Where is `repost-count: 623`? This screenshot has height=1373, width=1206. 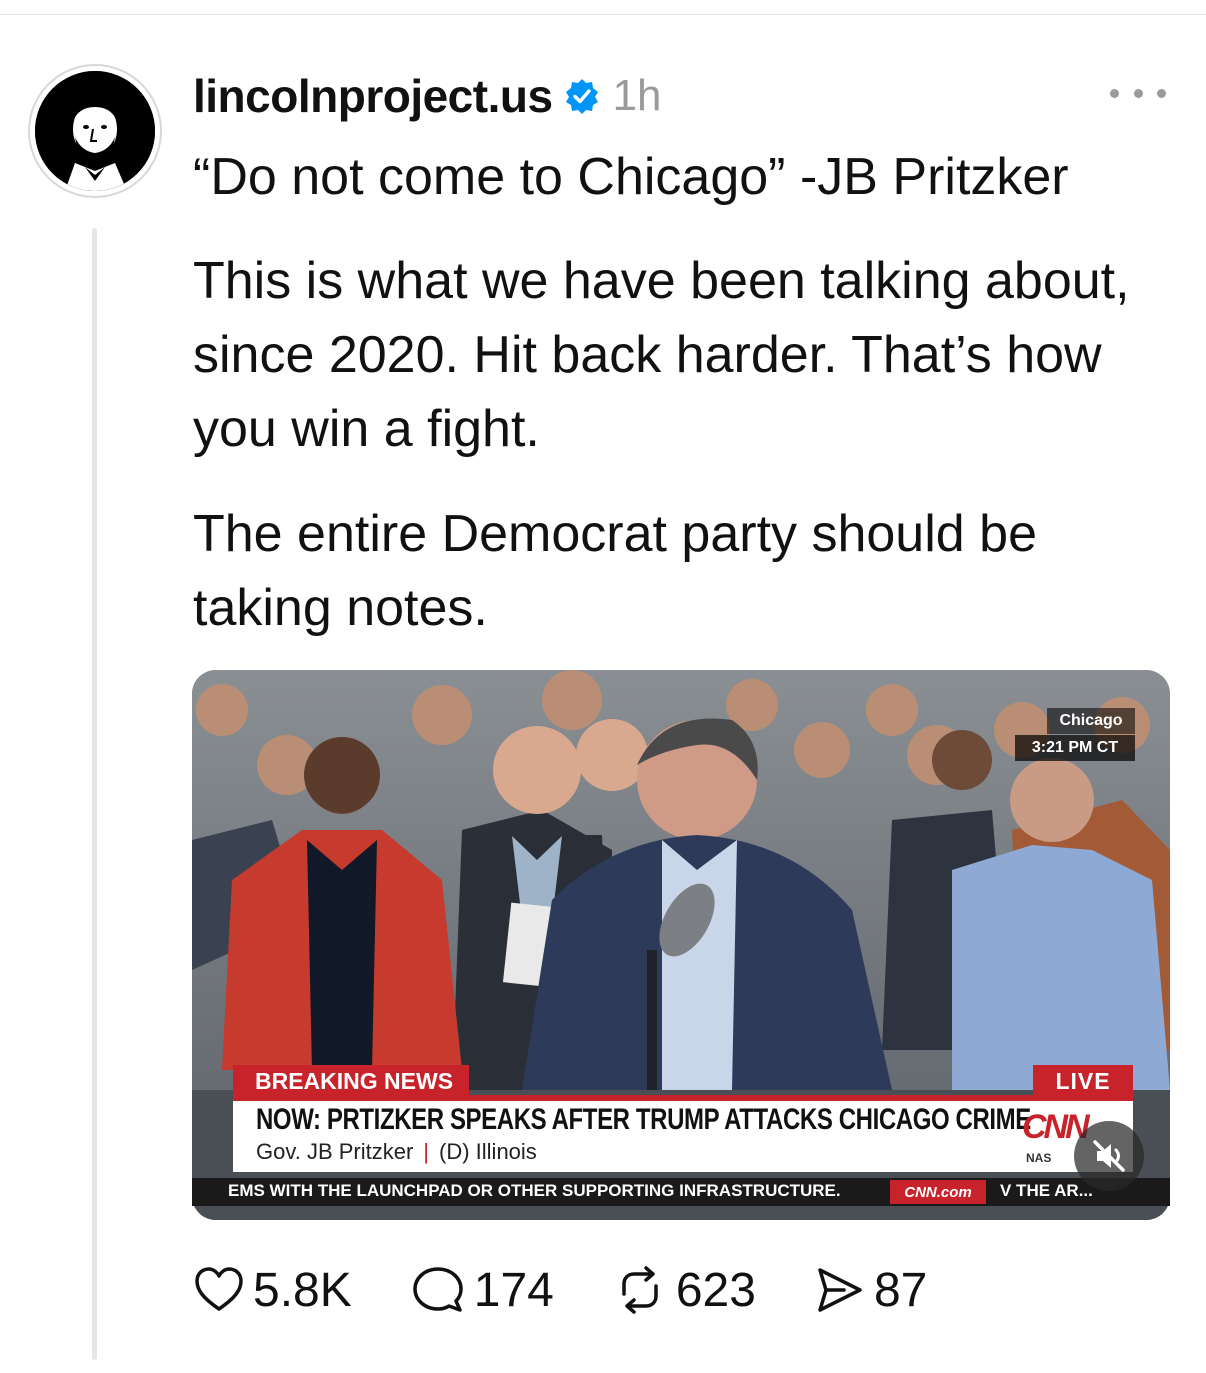 repost-count: 623 is located at coordinates (715, 1290).